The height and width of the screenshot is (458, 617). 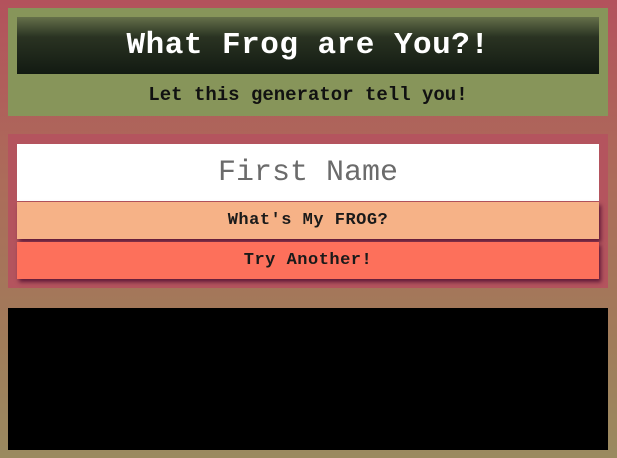 I want to click on page-subtitle: Let this generator tell you!, so click(x=308, y=95).